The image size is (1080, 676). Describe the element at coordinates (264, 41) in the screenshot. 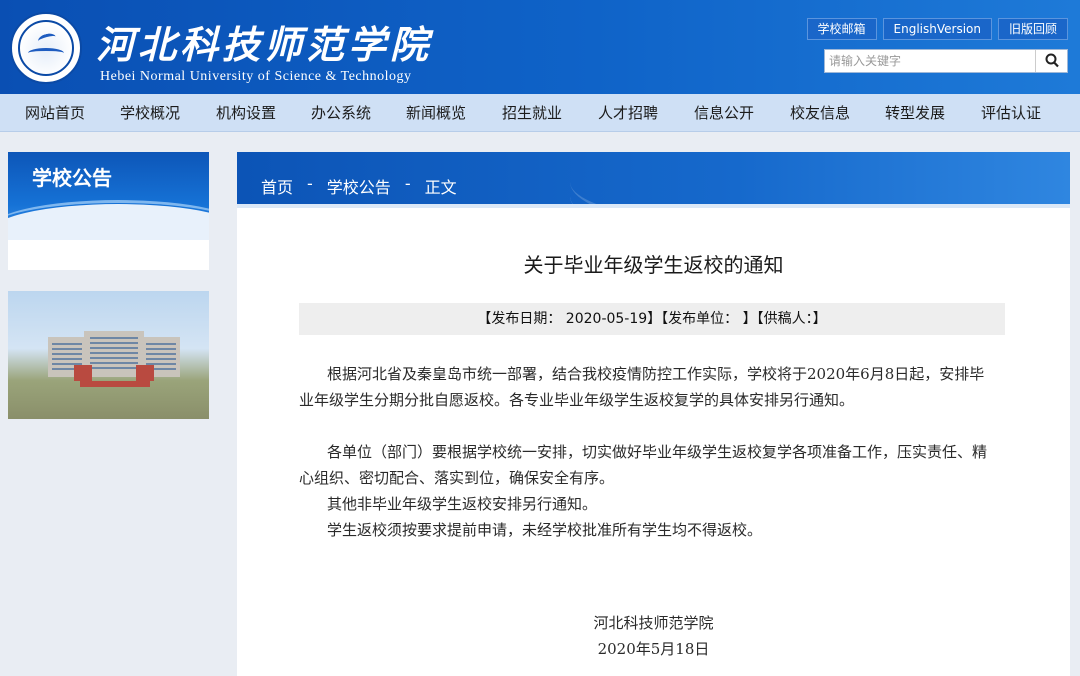

I see `site-title: 河北科技师范学院` at that location.